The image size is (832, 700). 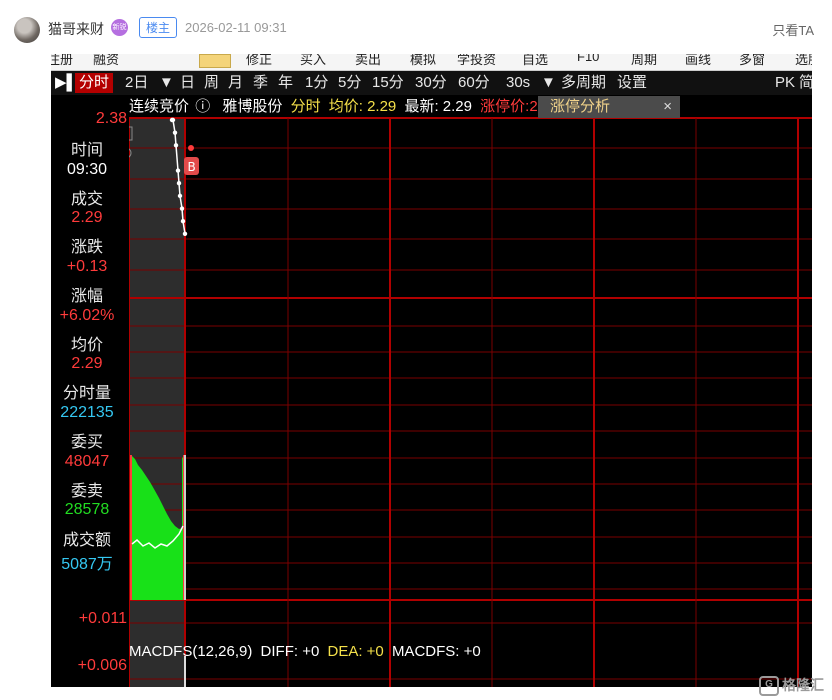 I want to click on macd-diff: DIFF: +0, so click(x=290, y=651).